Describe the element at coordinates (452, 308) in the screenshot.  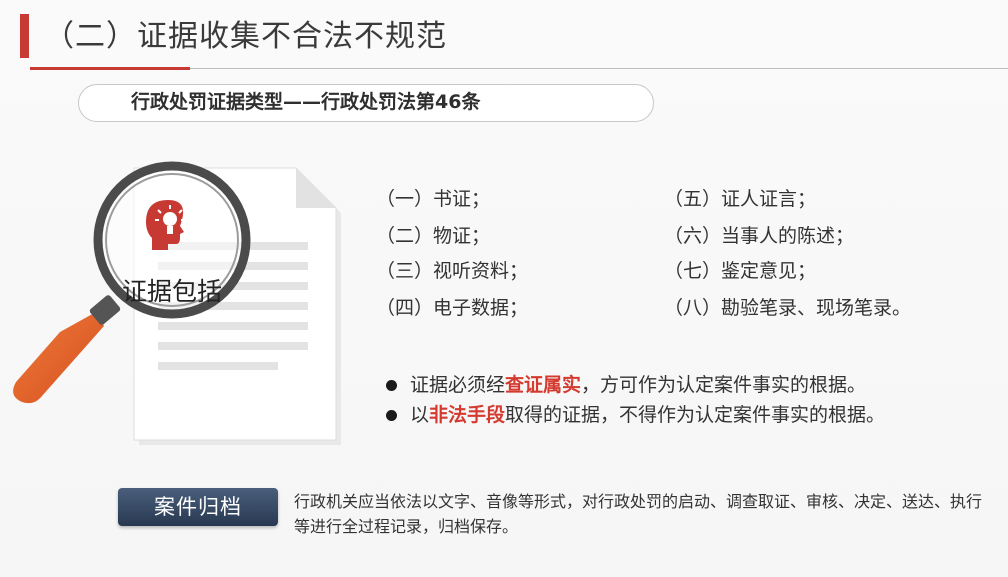
I see `evidence-type-4: （四）电子数据；` at that location.